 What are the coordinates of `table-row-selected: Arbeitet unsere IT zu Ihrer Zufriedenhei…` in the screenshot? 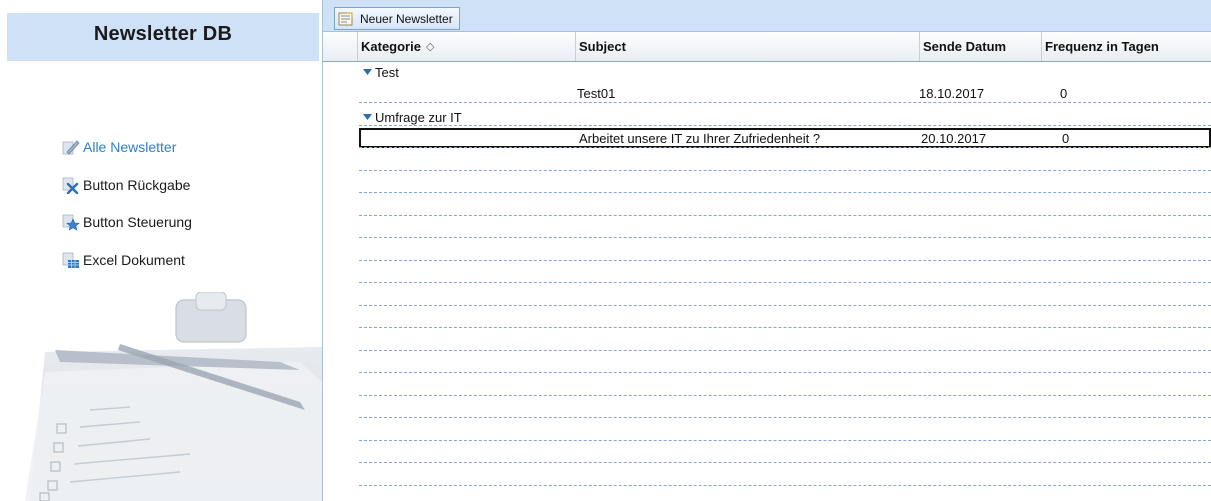 It's located at (785, 138).